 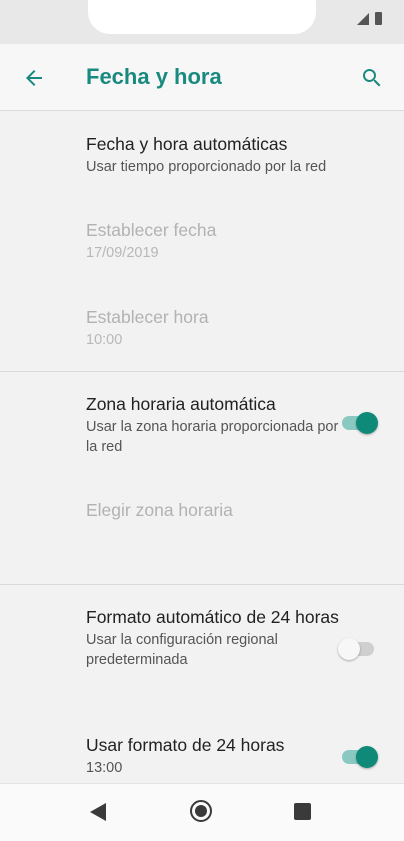 What do you see at coordinates (147, 317) in the screenshot?
I see `set-time-title: Establecer hora` at bounding box center [147, 317].